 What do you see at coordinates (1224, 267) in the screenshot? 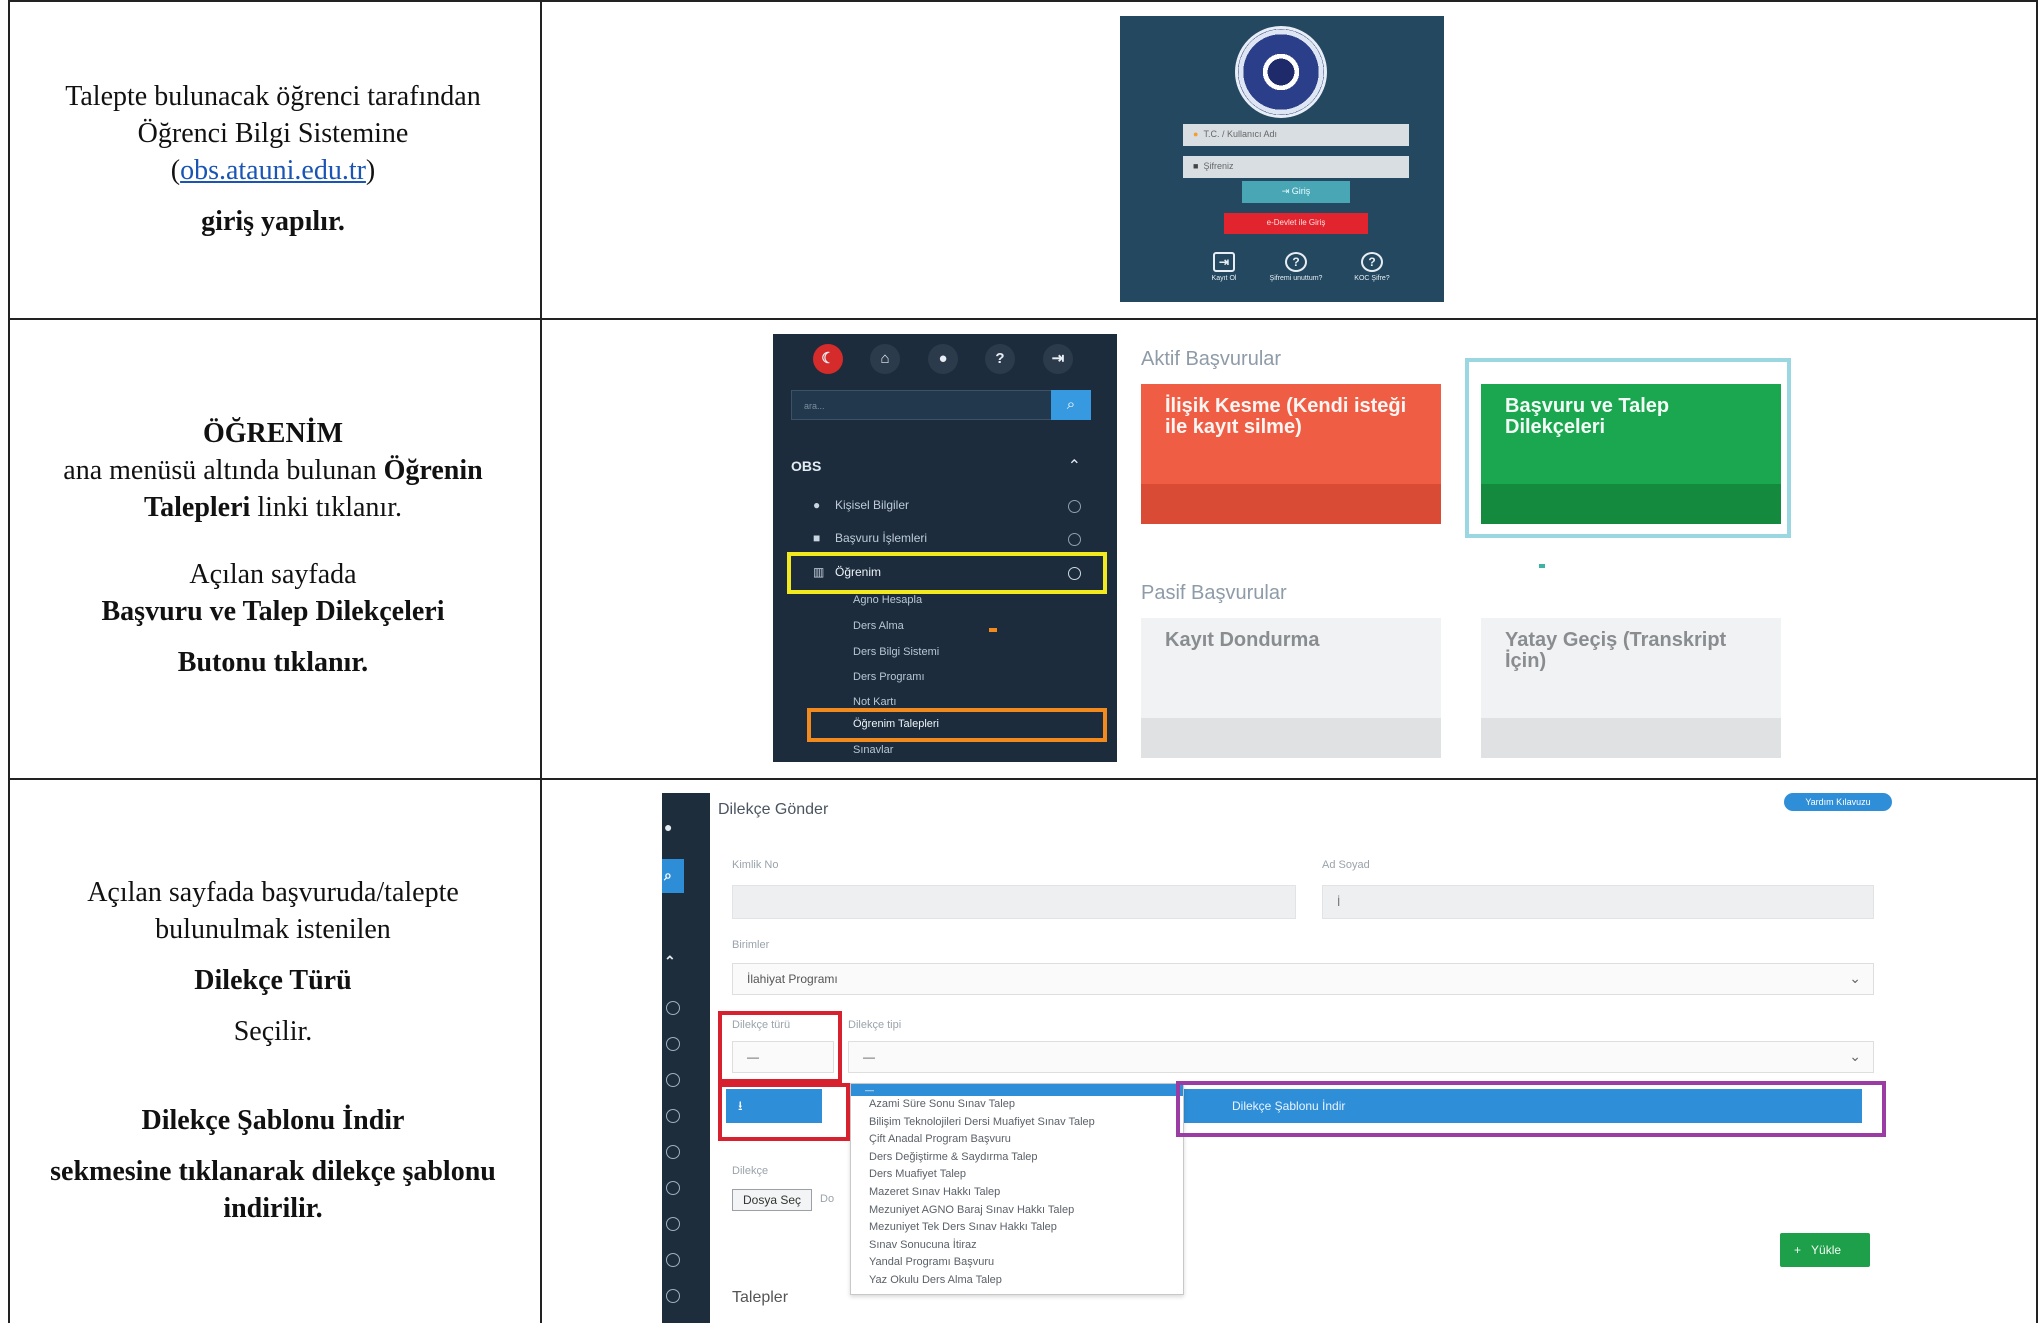
I see `register-link: ⇥ Kayıt Ol` at bounding box center [1224, 267].